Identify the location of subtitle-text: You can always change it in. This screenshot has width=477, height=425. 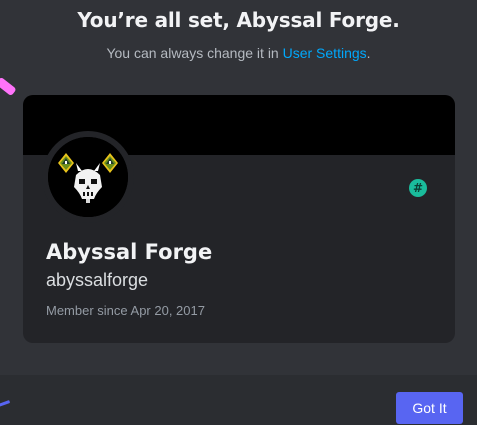
(194, 53).